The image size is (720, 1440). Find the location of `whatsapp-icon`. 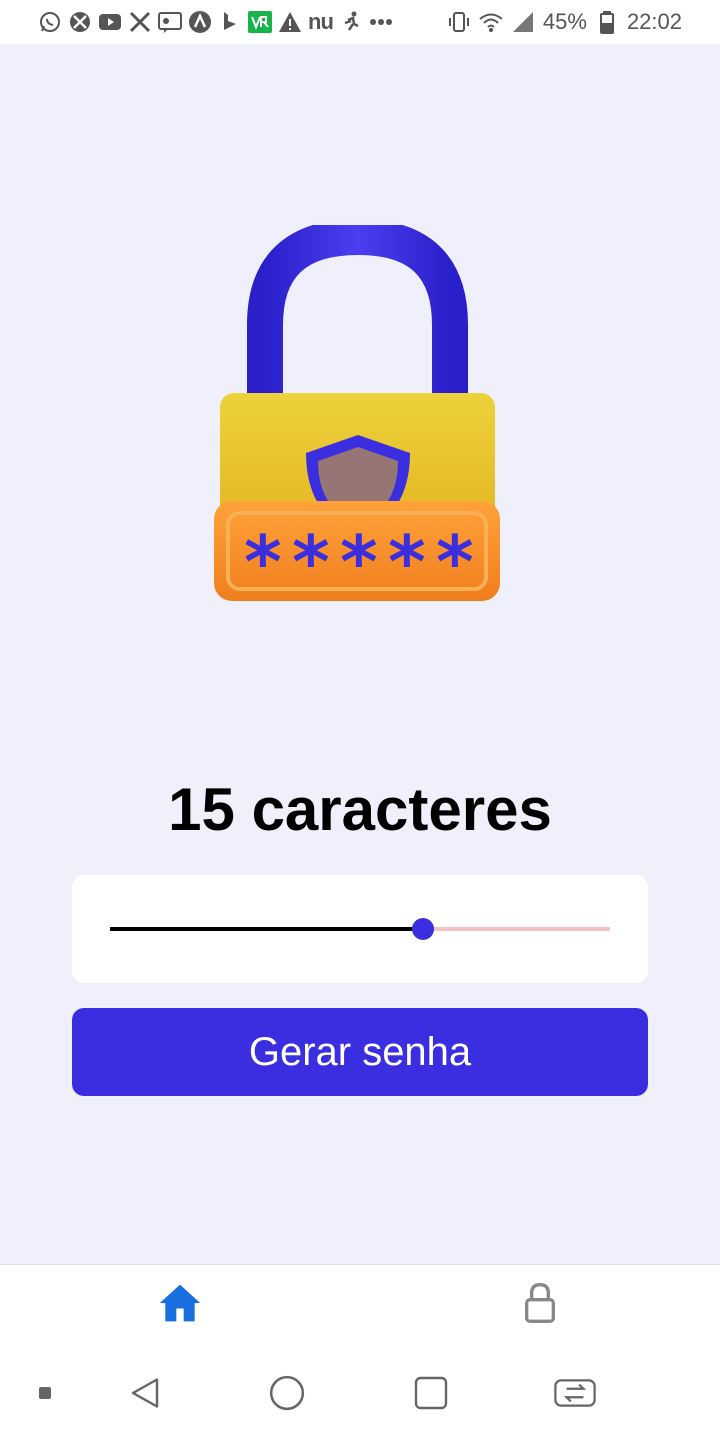

whatsapp-icon is located at coordinates (50, 22).